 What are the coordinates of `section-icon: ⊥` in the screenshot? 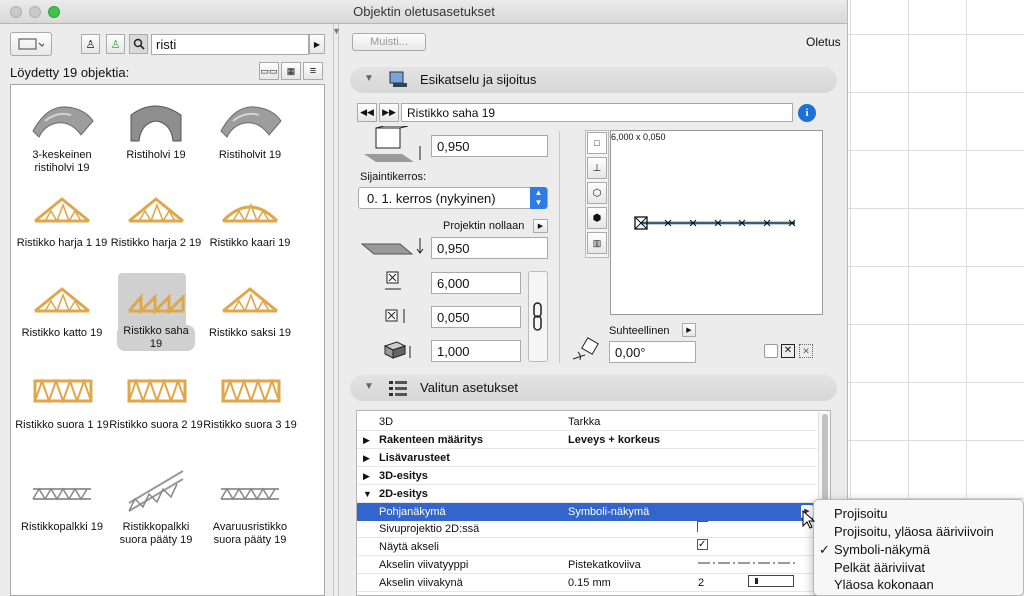 It's located at (597, 168).